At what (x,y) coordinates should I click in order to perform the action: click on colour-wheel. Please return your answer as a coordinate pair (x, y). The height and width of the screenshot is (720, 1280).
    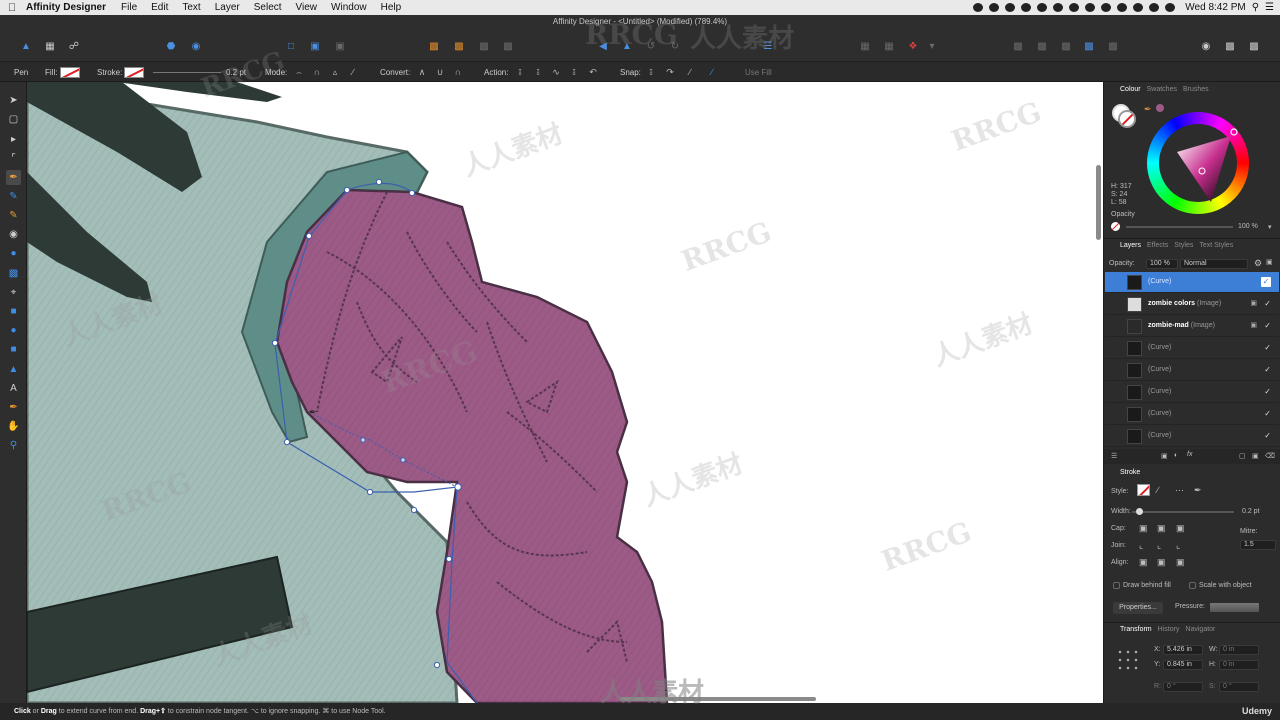
    Looking at the image, I should click on (1198, 163).